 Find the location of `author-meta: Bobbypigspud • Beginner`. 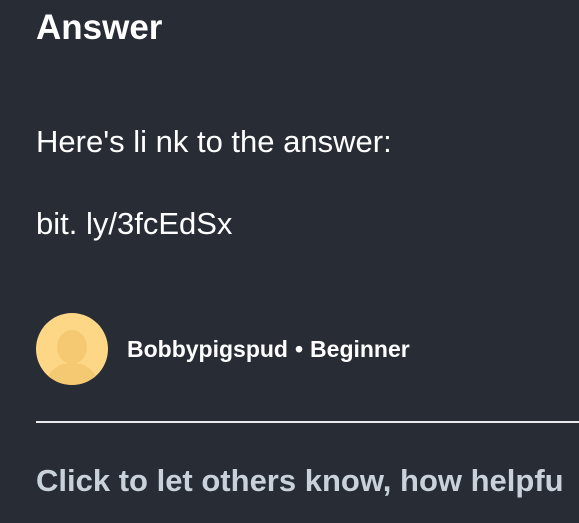

author-meta: Bobbypigspud • Beginner is located at coordinates (268, 349).